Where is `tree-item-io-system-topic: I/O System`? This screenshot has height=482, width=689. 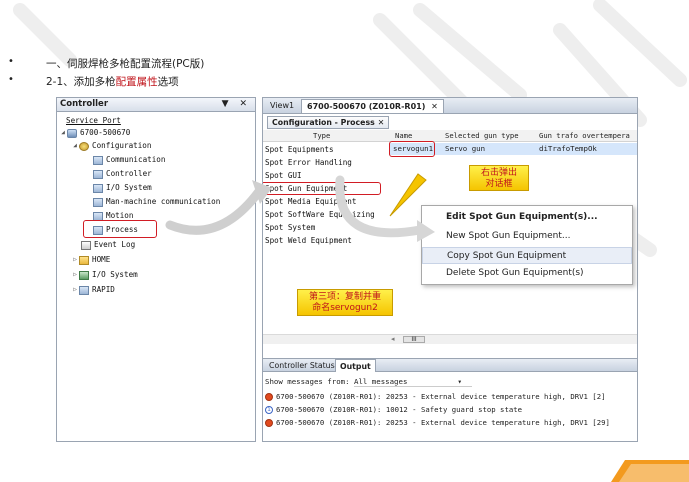
tree-item-io-system-topic: I/O System is located at coordinates (122, 188).